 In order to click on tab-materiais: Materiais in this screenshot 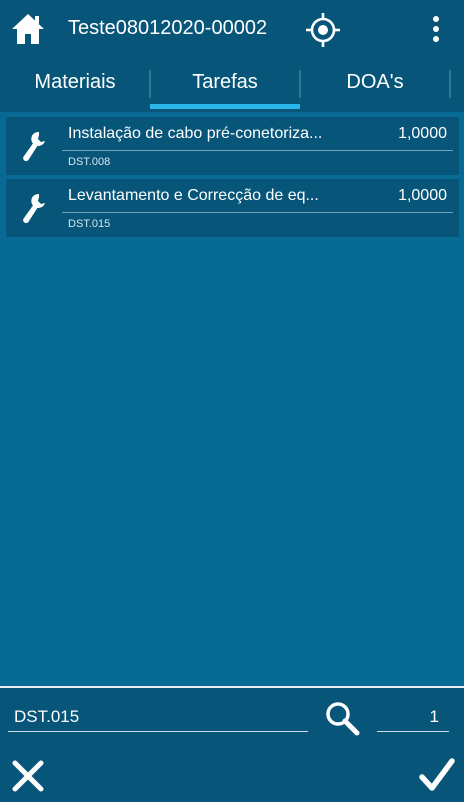, I will do `click(75, 86)`.